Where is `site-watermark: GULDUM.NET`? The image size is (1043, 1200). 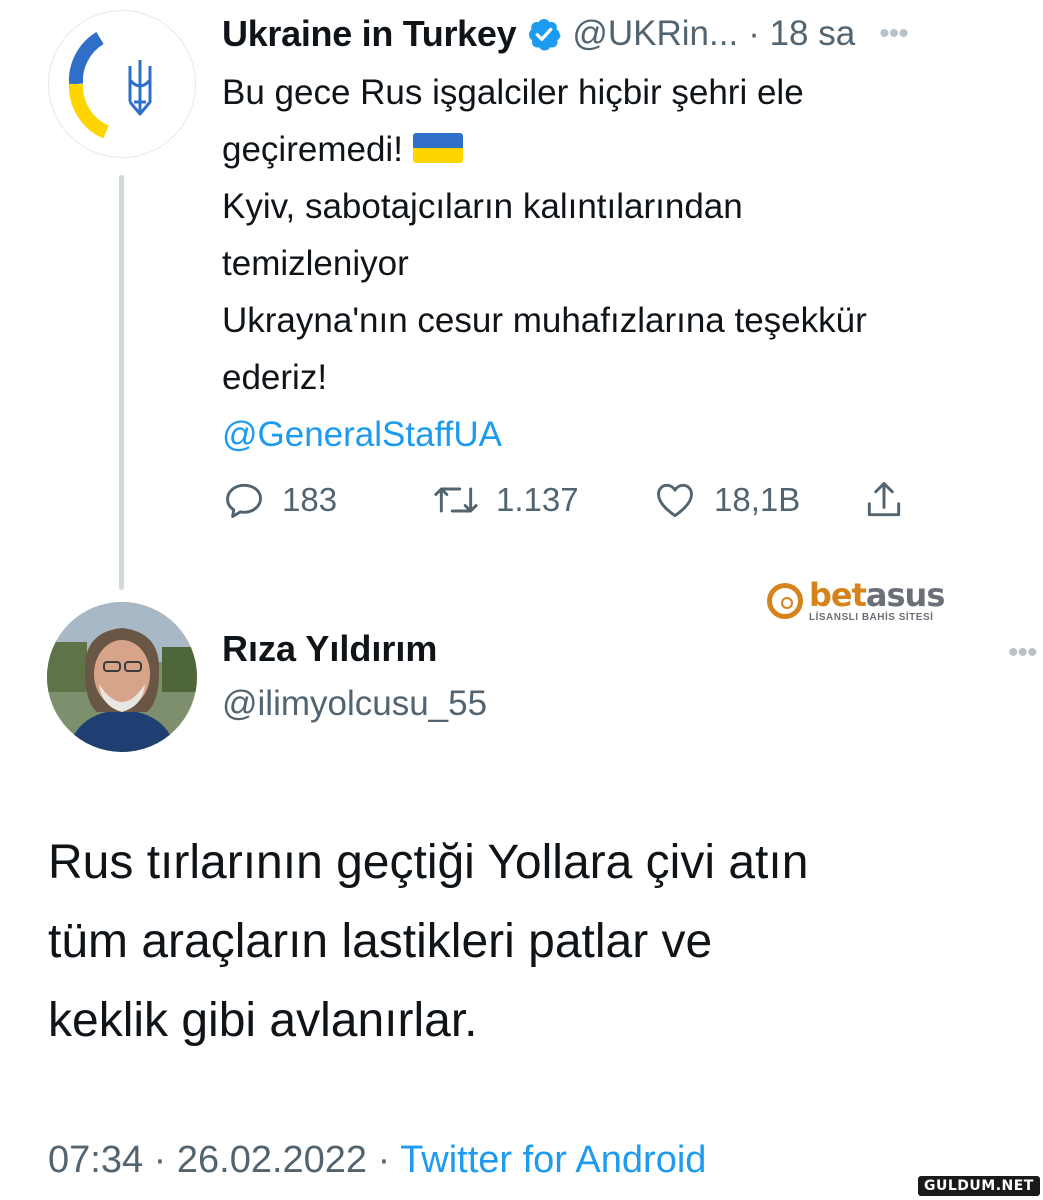
site-watermark: GULDUM.NET is located at coordinates (979, 1186).